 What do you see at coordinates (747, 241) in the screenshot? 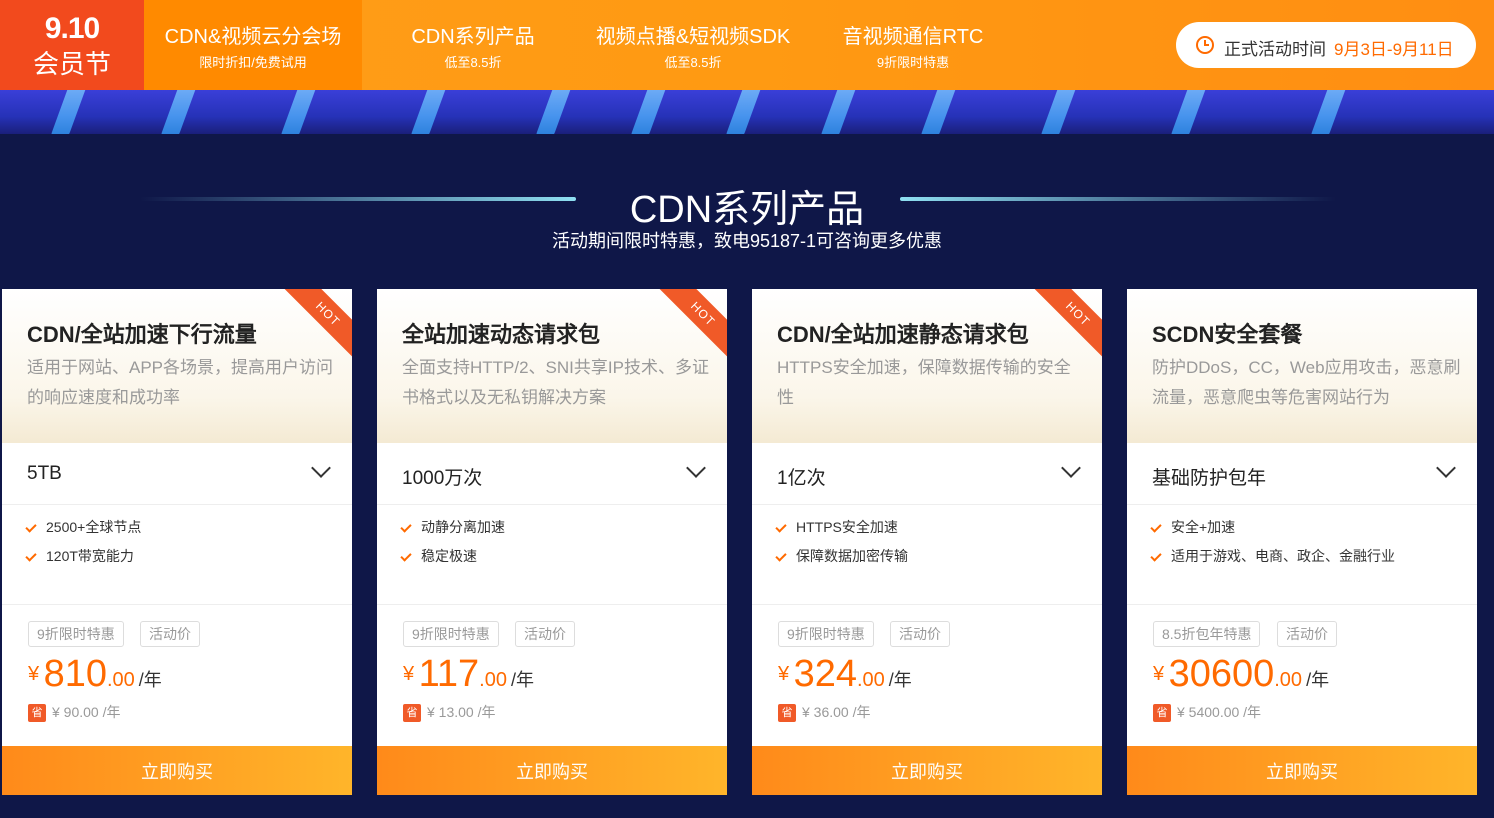
I see `section-subtitle: 活动期间限时特惠，致电95187-1可咨询更多优惠` at bounding box center [747, 241].